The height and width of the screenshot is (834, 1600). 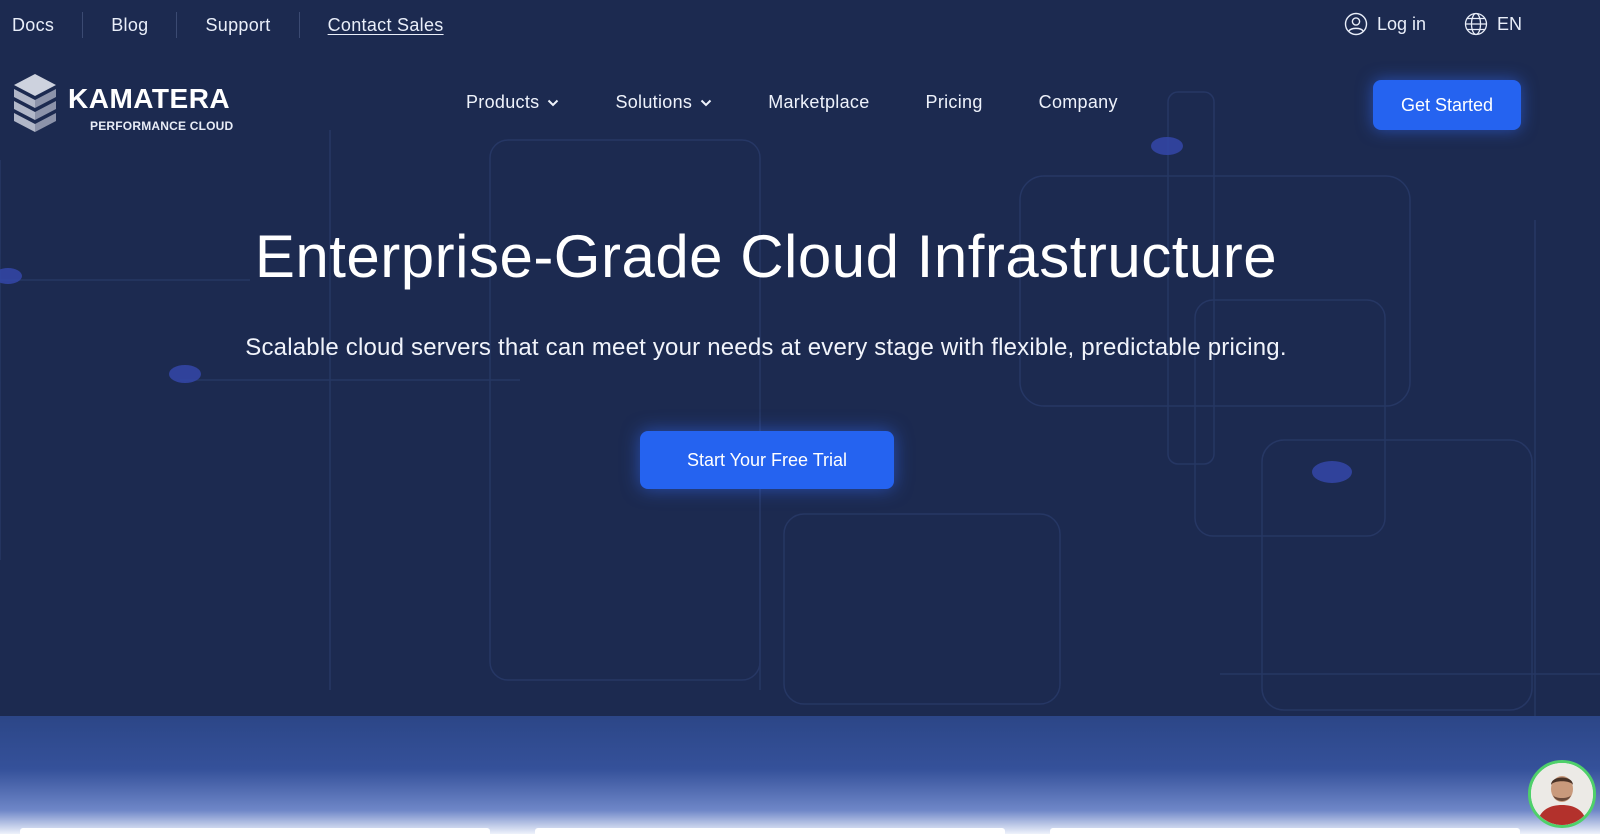 I want to click on nav-item-label: Products, so click(x=503, y=102).